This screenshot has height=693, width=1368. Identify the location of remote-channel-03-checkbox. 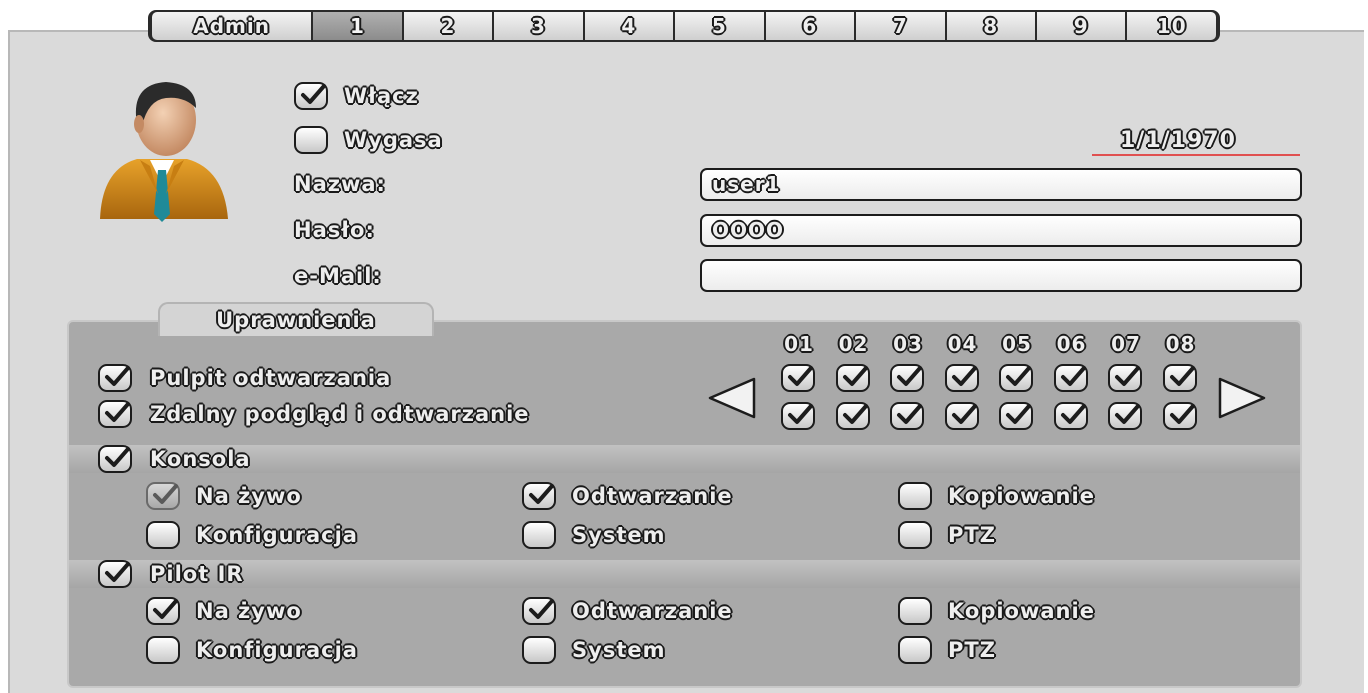
(907, 416).